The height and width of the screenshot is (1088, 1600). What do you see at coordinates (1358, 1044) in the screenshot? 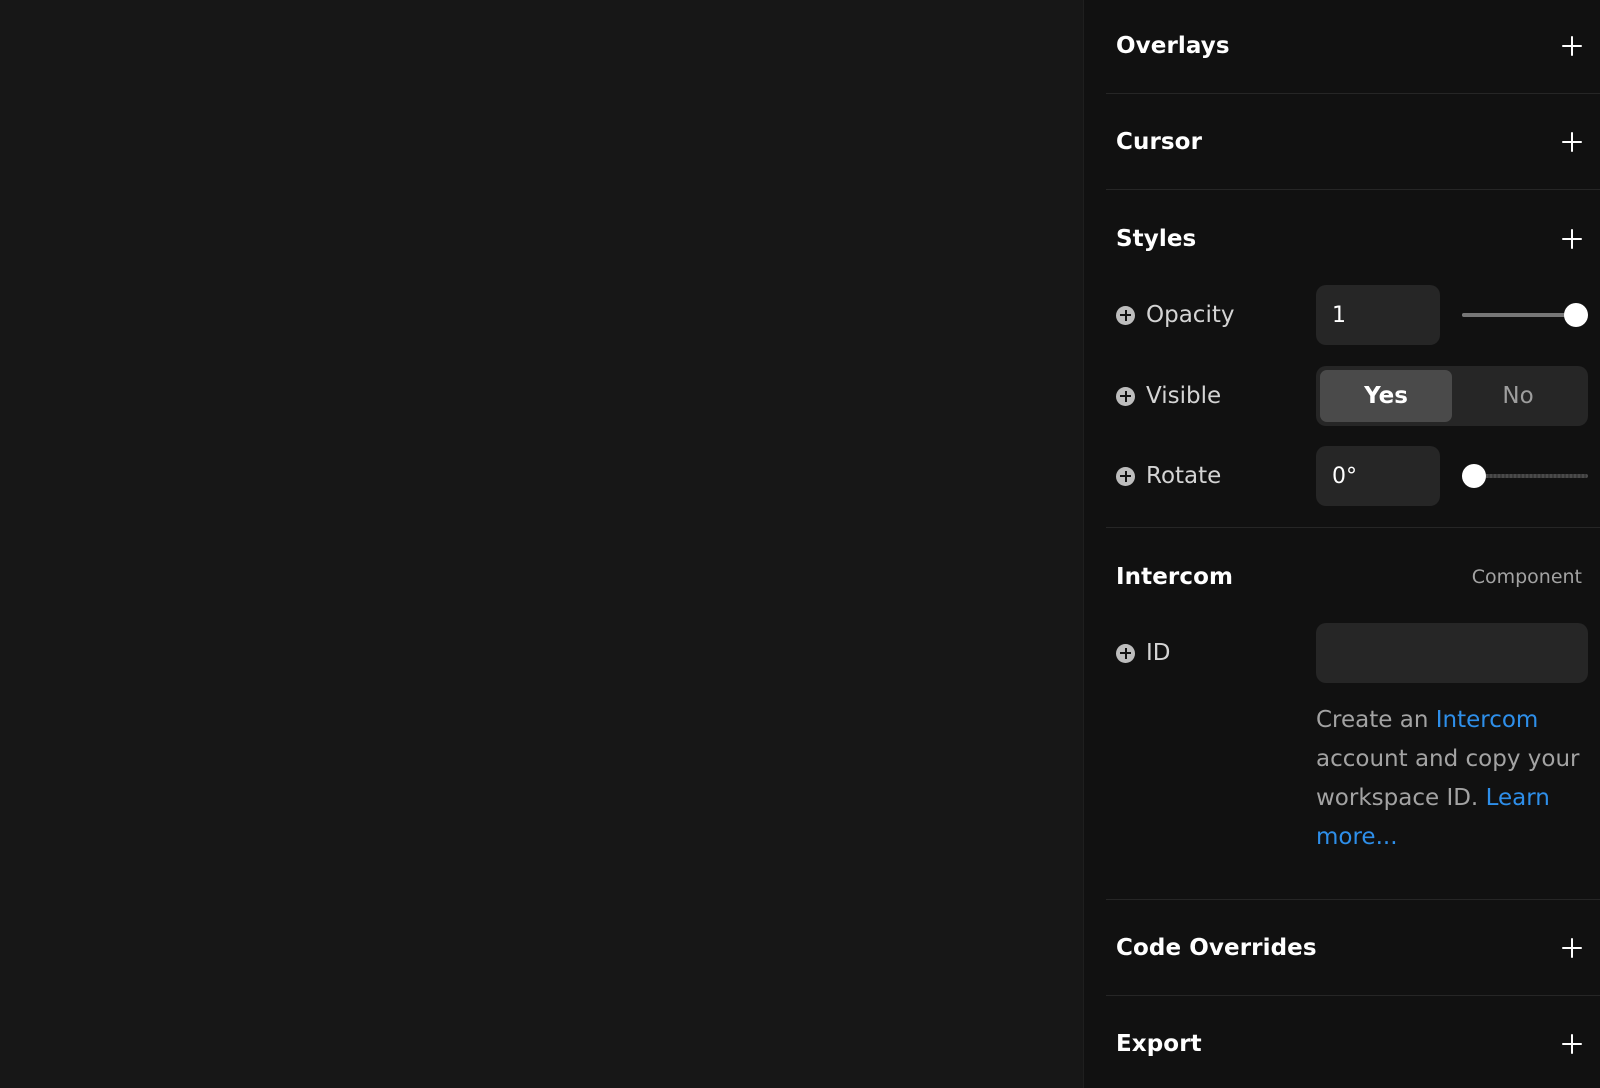
I see `export-section-header: Export` at bounding box center [1358, 1044].